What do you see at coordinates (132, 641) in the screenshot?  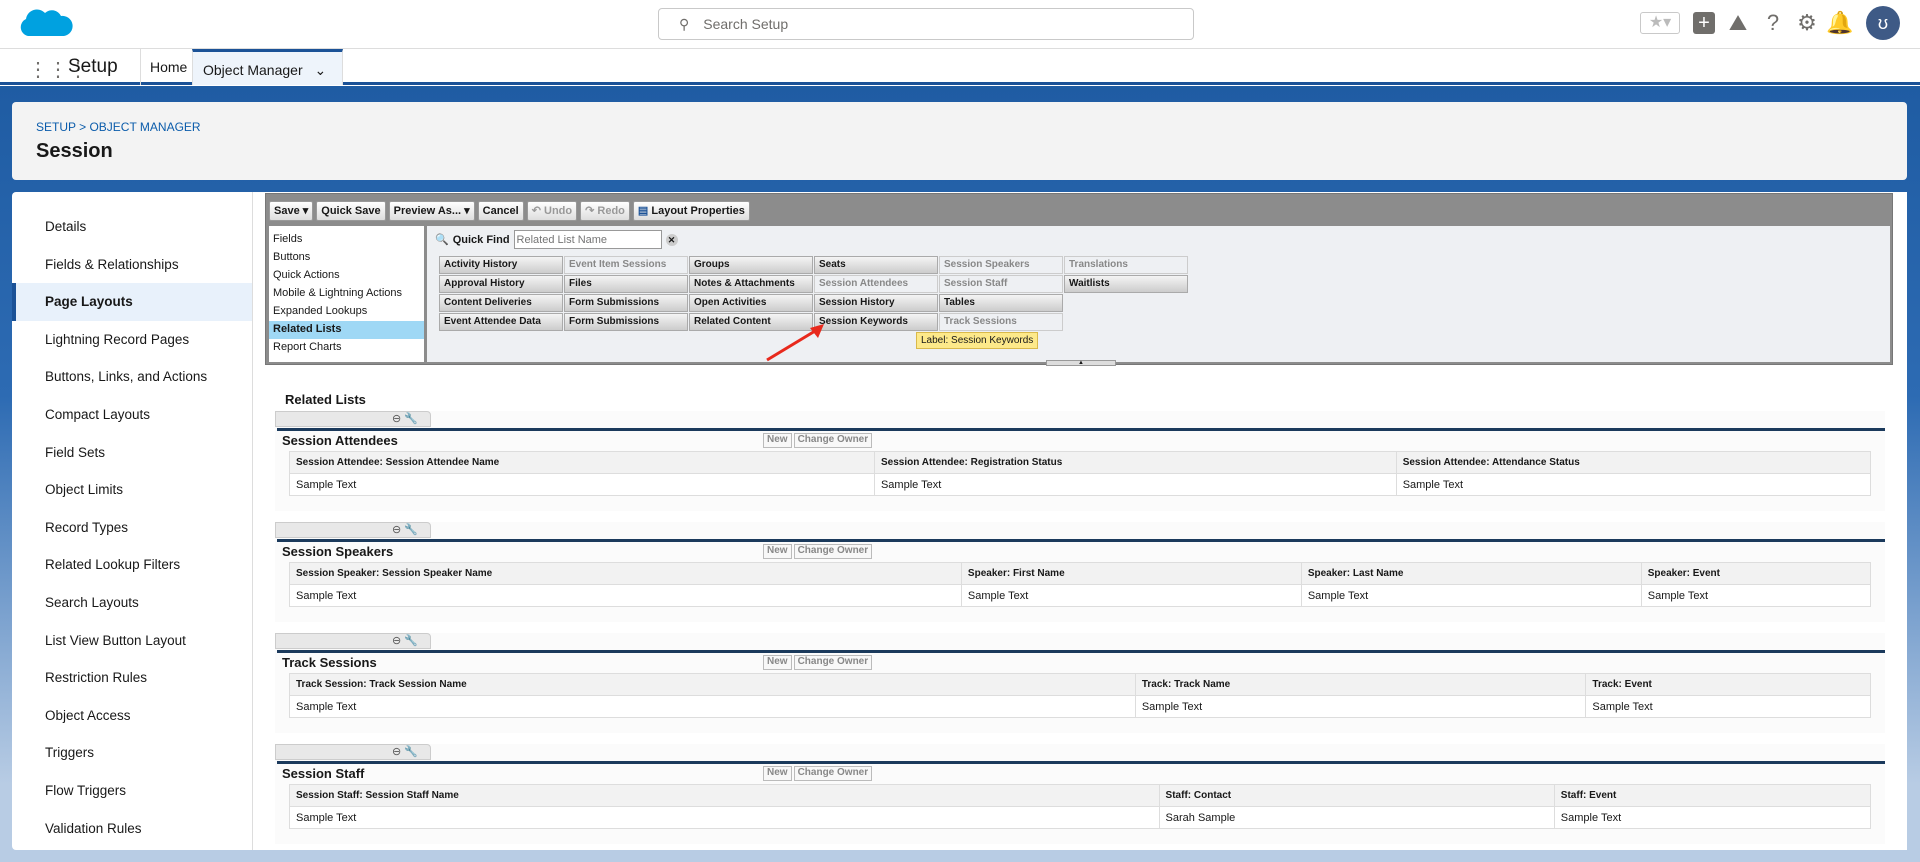 I see `sidebar-item: List View Button Layout` at bounding box center [132, 641].